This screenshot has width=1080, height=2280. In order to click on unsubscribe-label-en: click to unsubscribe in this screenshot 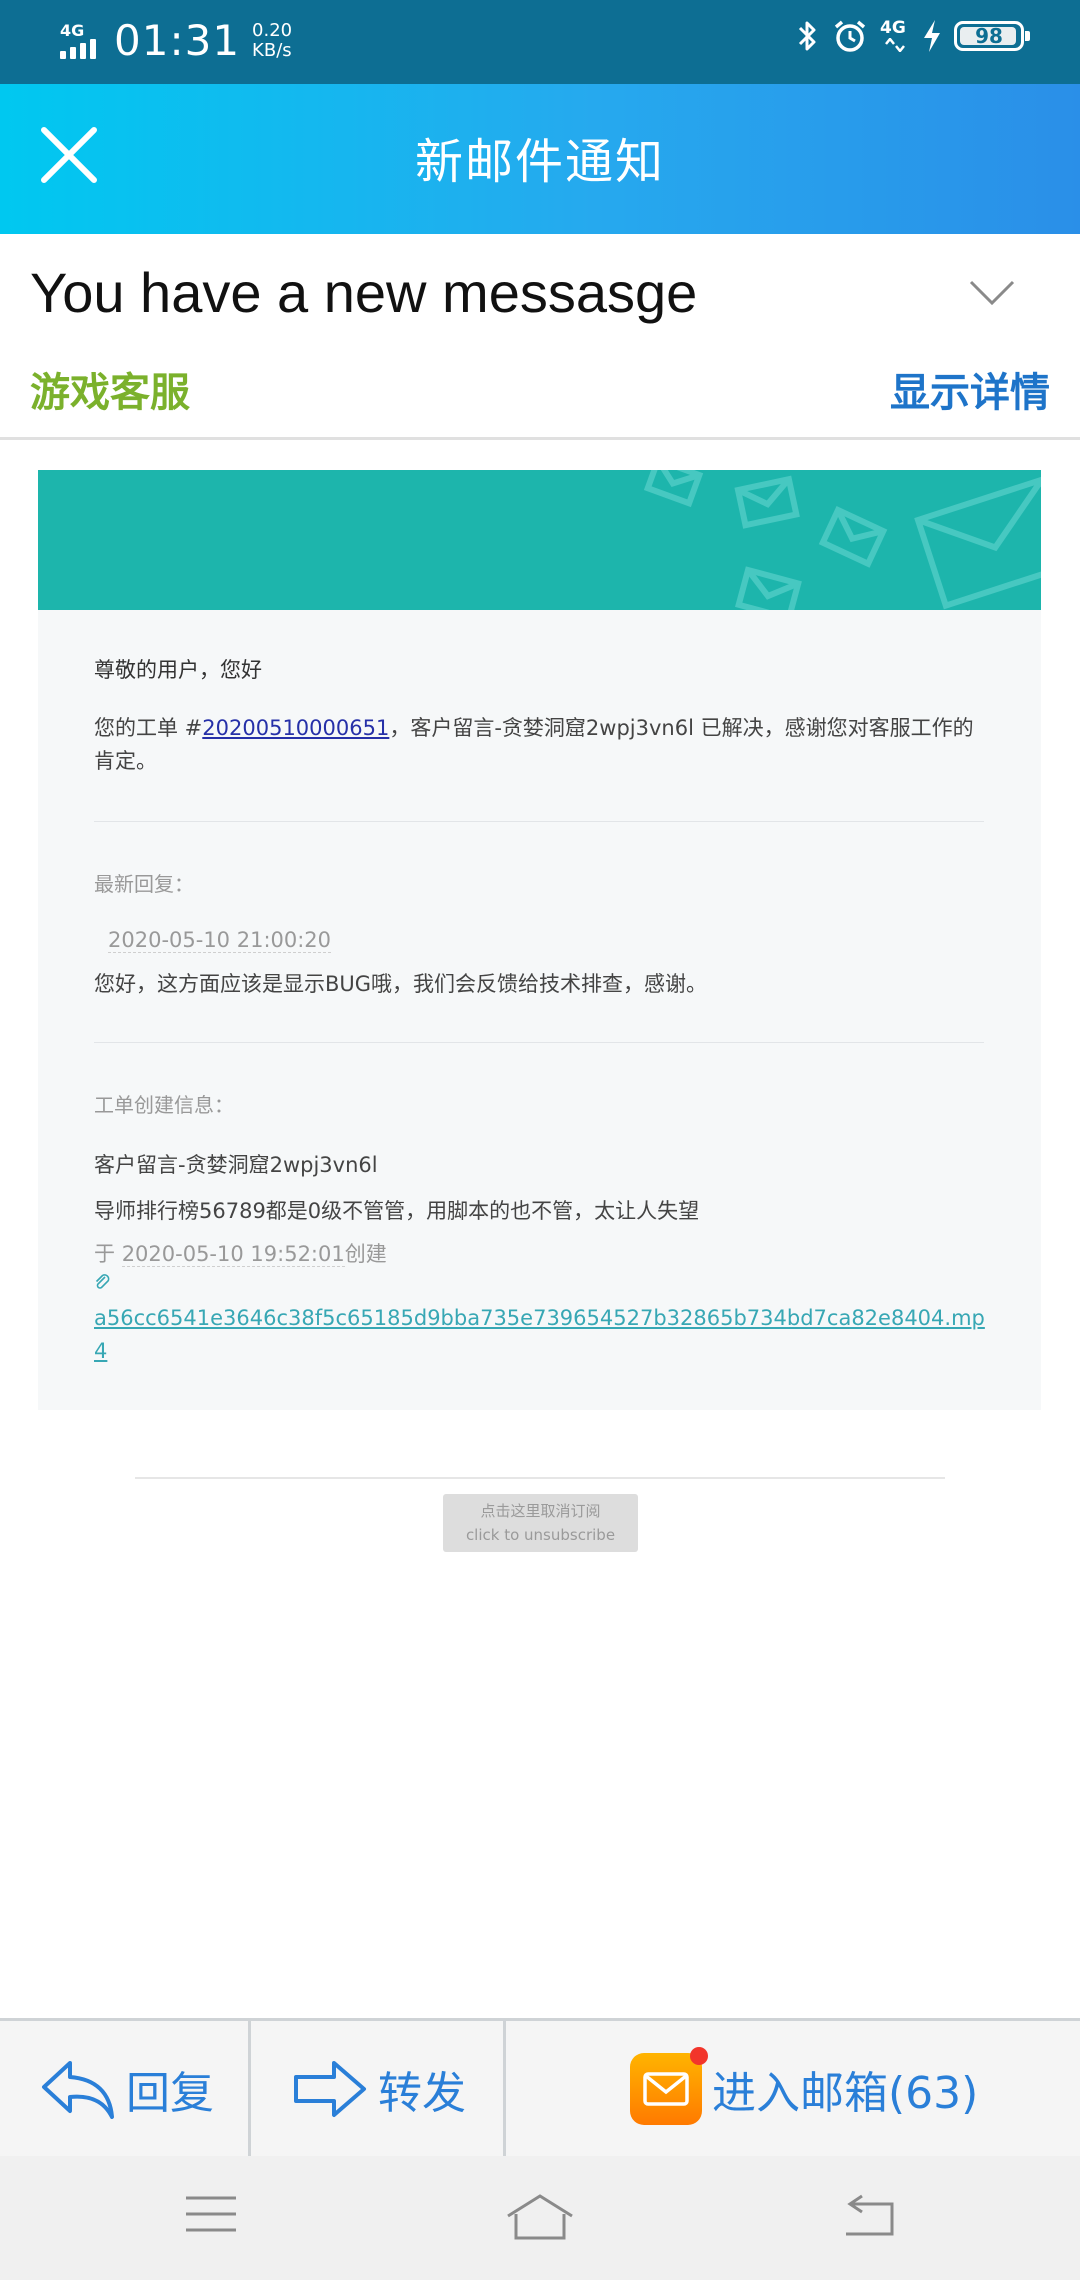, I will do `click(540, 1535)`.